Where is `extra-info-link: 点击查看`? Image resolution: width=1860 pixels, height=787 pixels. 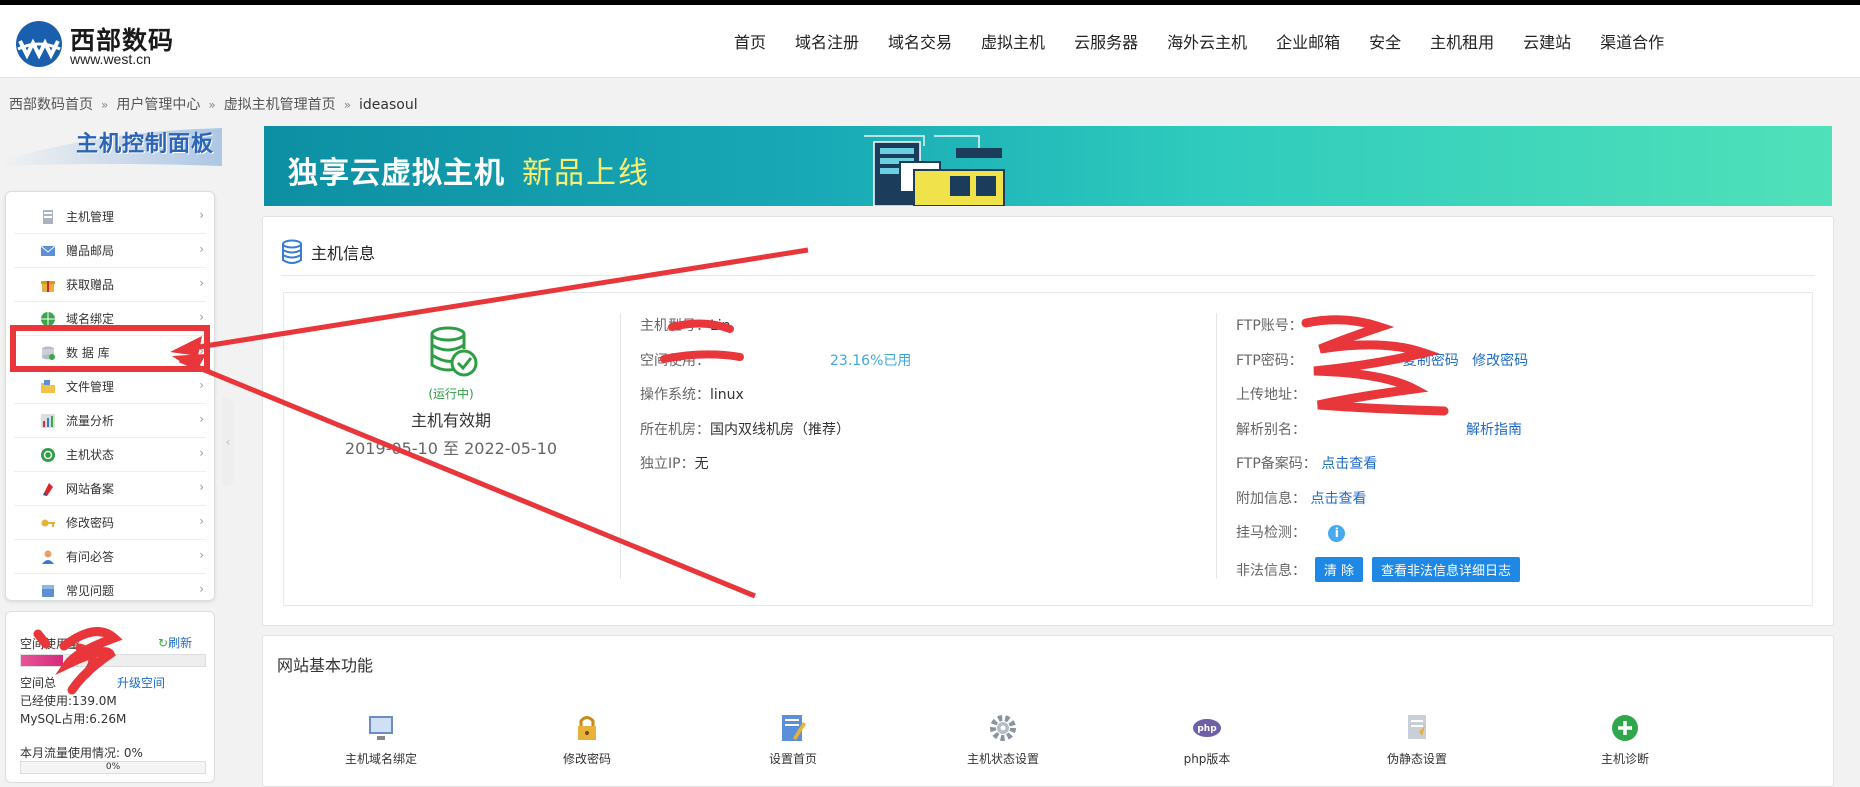
extra-info-link: 点击查看 is located at coordinates (1338, 499).